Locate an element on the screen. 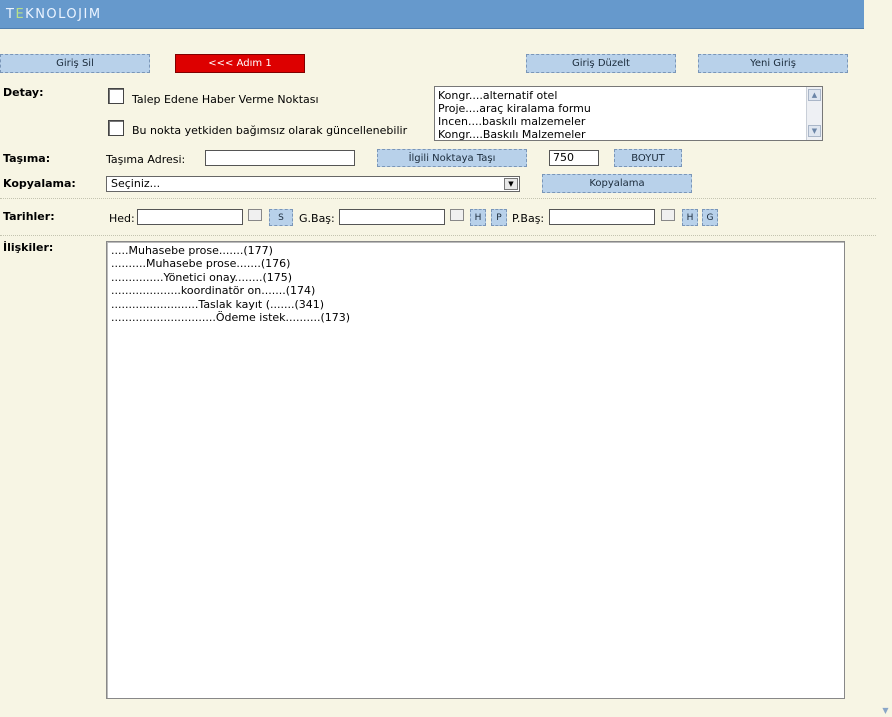  list-item: Kongr....Baskılı Malzemeler is located at coordinates (620, 134).